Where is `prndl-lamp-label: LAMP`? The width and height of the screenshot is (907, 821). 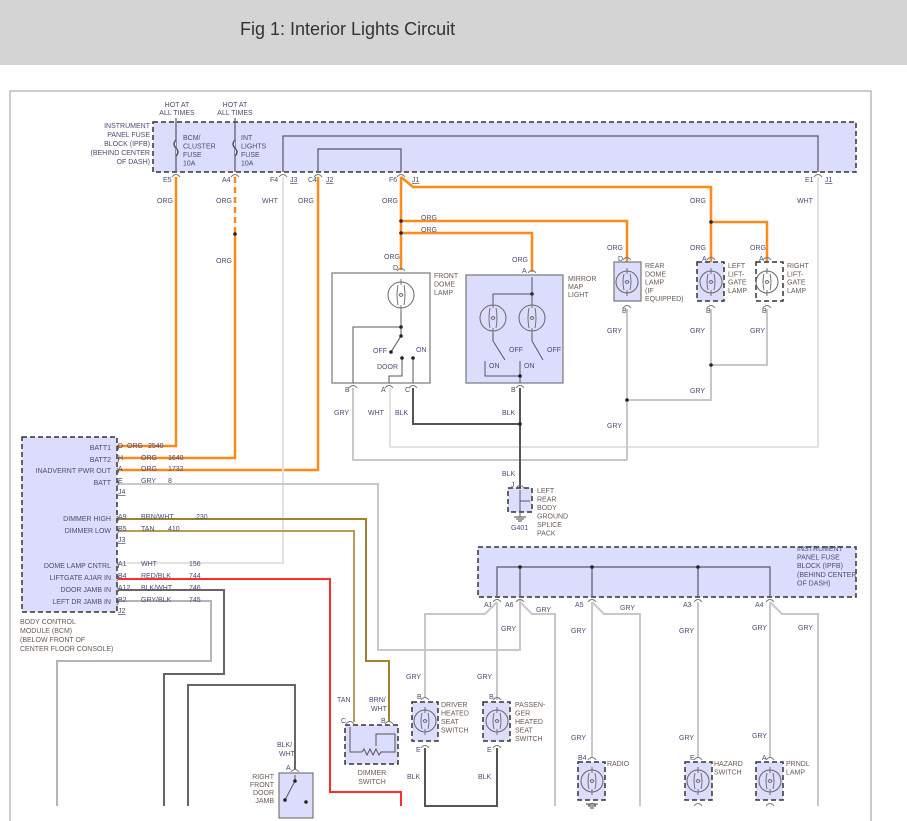
prndl-lamp-label: LAMP is located at coordinates (795, 773).